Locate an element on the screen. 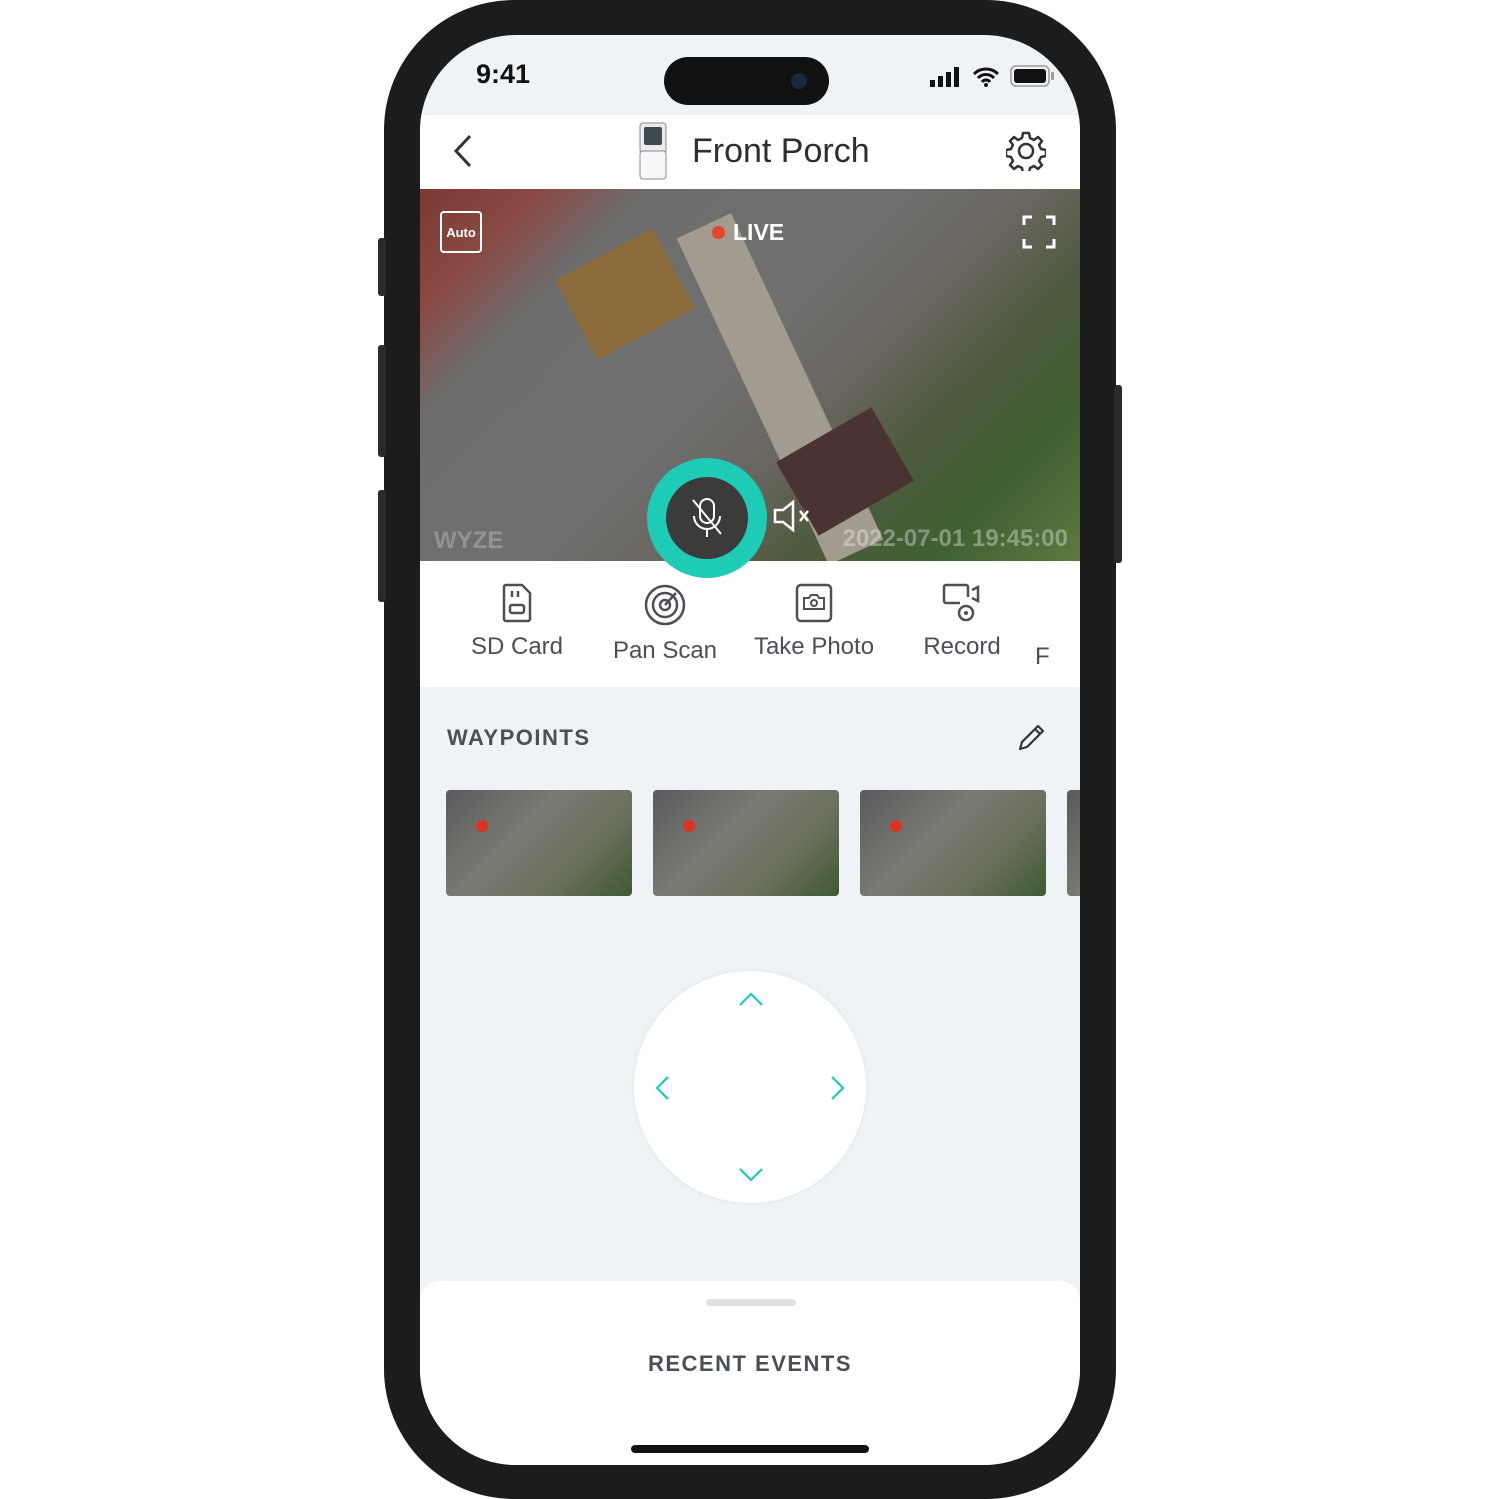 The width and height of the screenshot is (1500, 1499). live-dot-icon is located at coordinates (718, 232).